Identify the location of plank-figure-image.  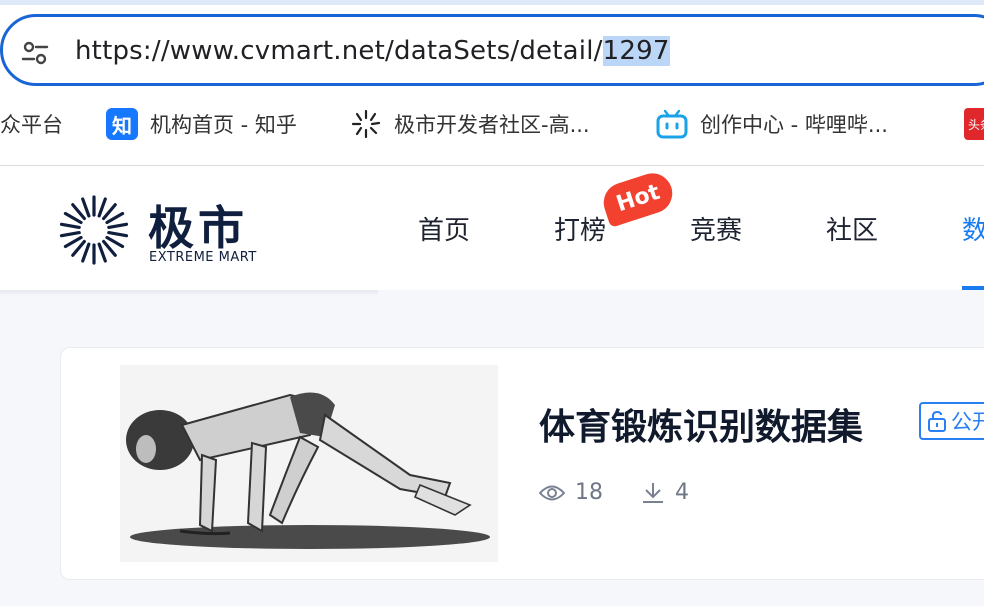
(309, 463).